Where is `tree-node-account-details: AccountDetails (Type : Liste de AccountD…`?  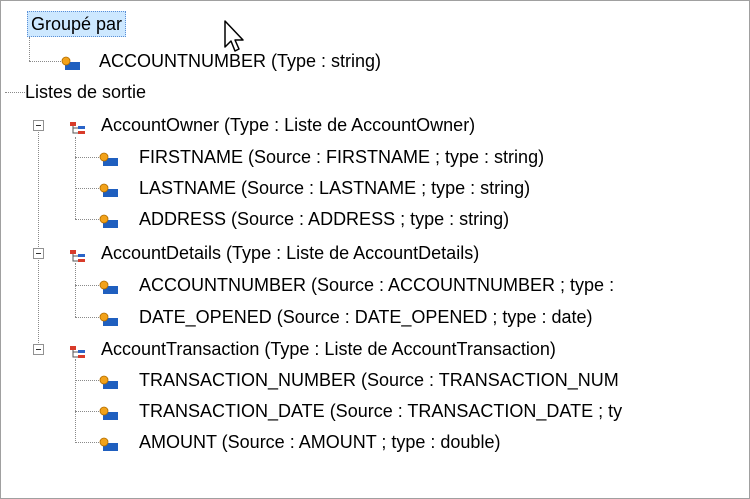 tree-node-account-details: AccountDetails (Type : Liste de AccountD… is located at coordinates (311, 253).